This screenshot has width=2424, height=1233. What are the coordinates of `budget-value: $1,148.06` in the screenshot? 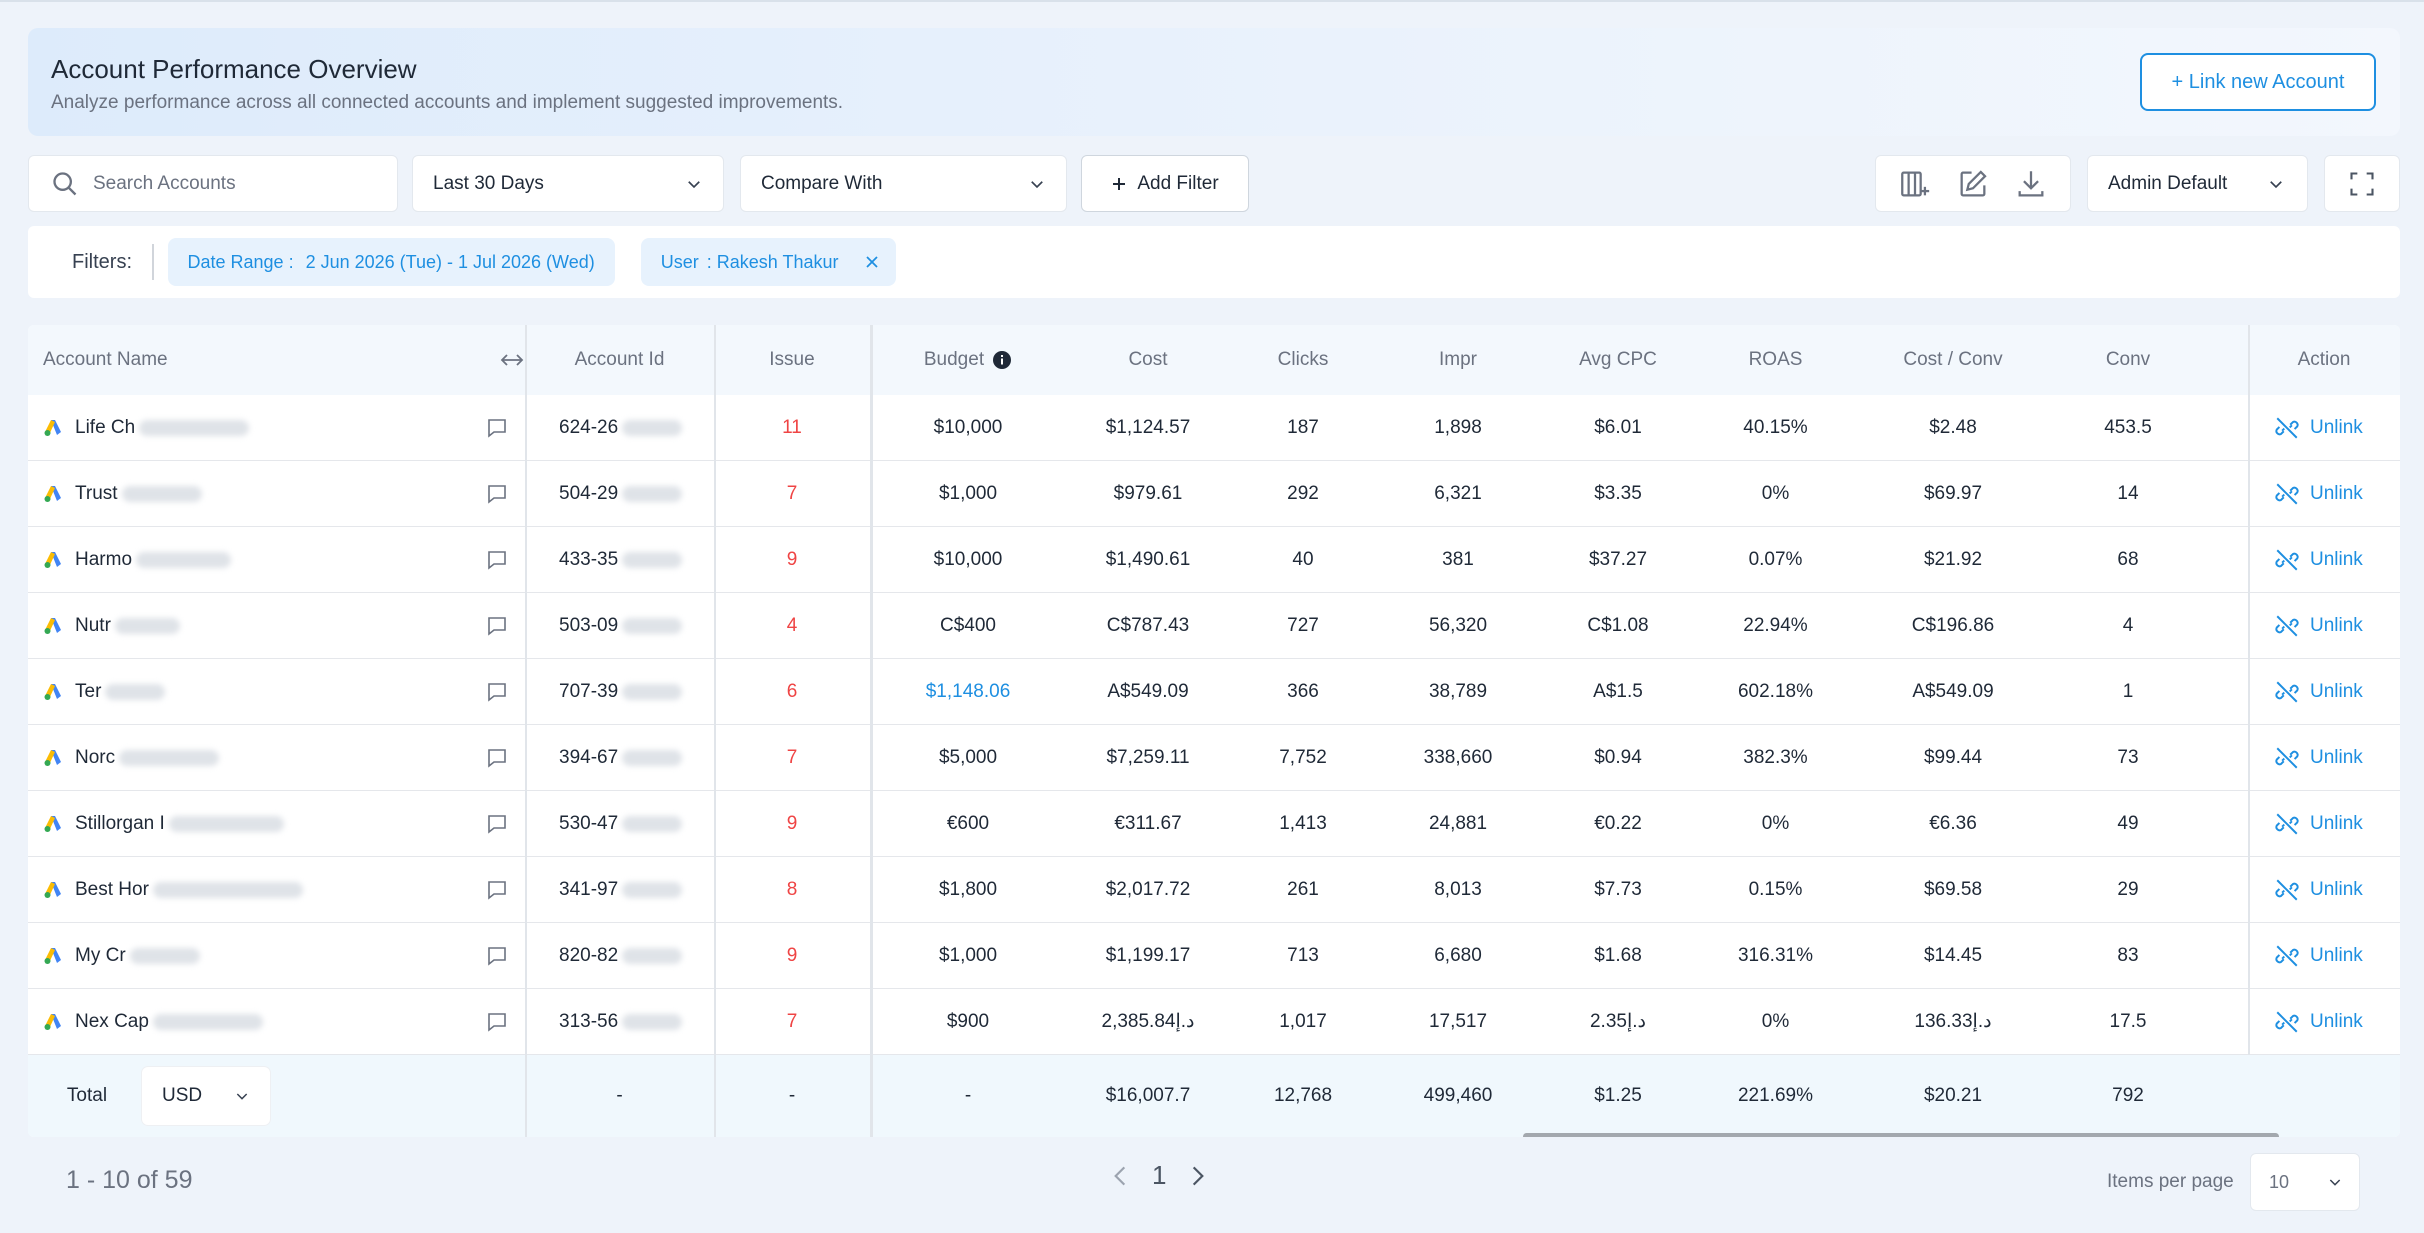 It's located at (968, 692).